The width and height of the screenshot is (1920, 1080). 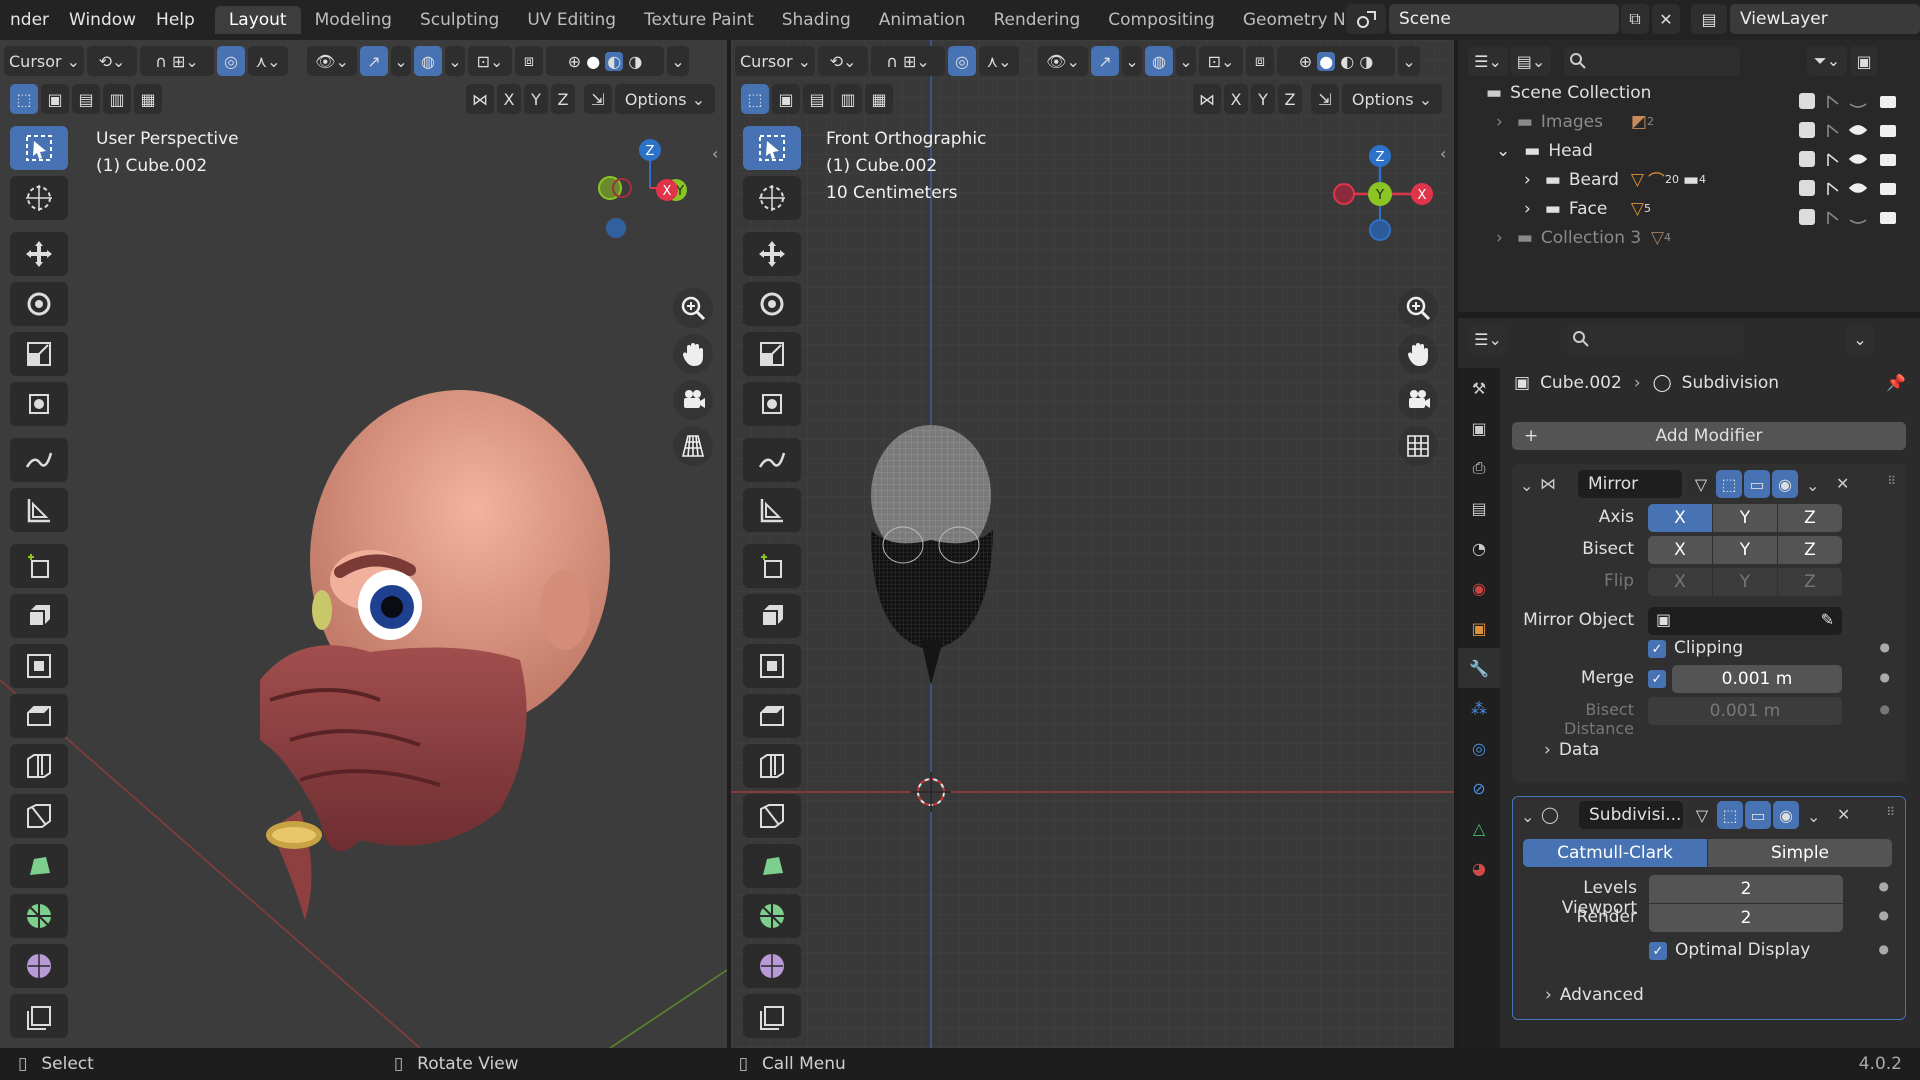 What do you see at coordinates (1891, 481) in the screenshot?
I see `drag-handle-icon: ⠿` at bounding box center [1891, 481].